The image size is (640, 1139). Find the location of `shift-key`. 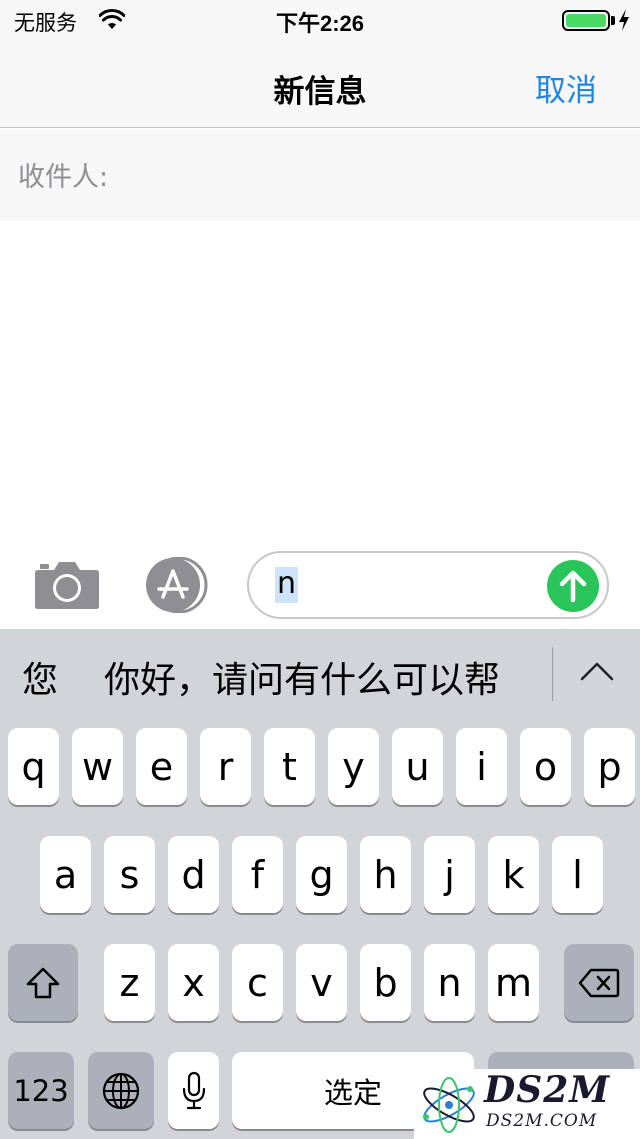

shift-key is located at coordinates (43, 982).